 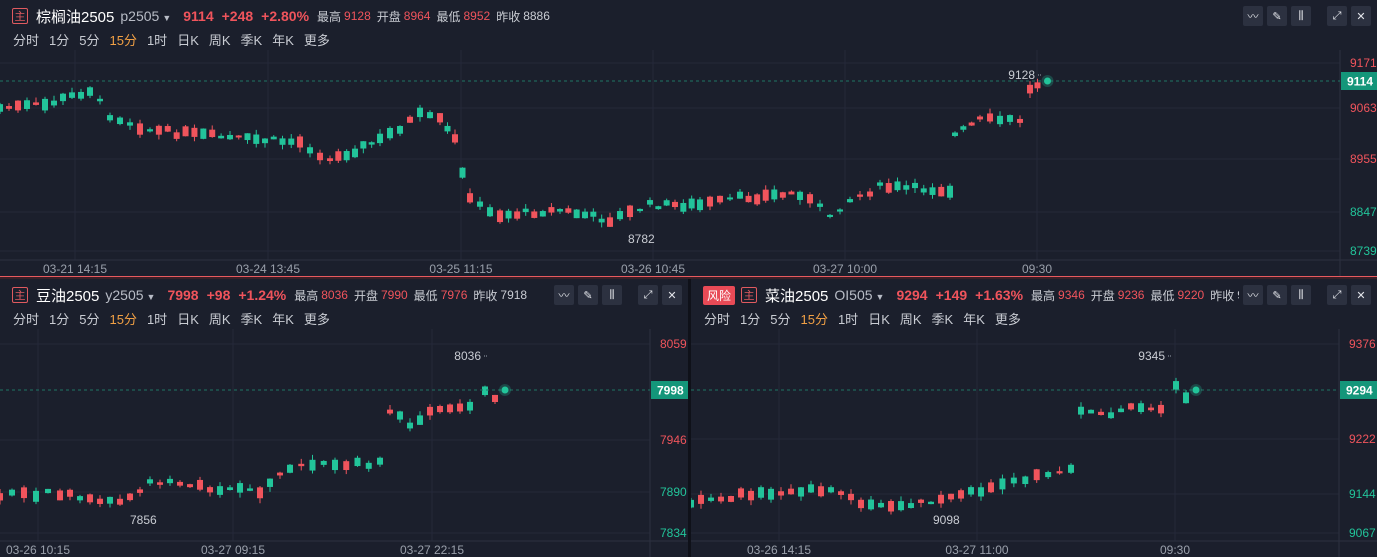 I want to click on stat-label: 开盘, so click(x=1102, y=295).